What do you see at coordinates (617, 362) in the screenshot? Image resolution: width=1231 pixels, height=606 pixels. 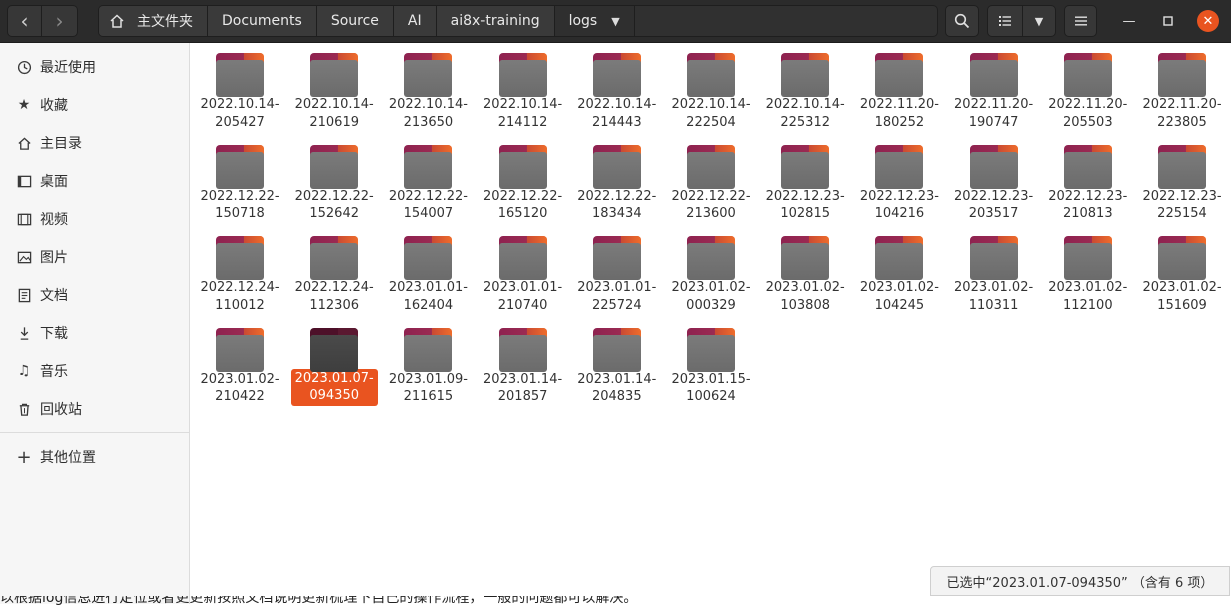 I see `folder-item: 2023.01.14- 204835` at bounding box center [617, 362].